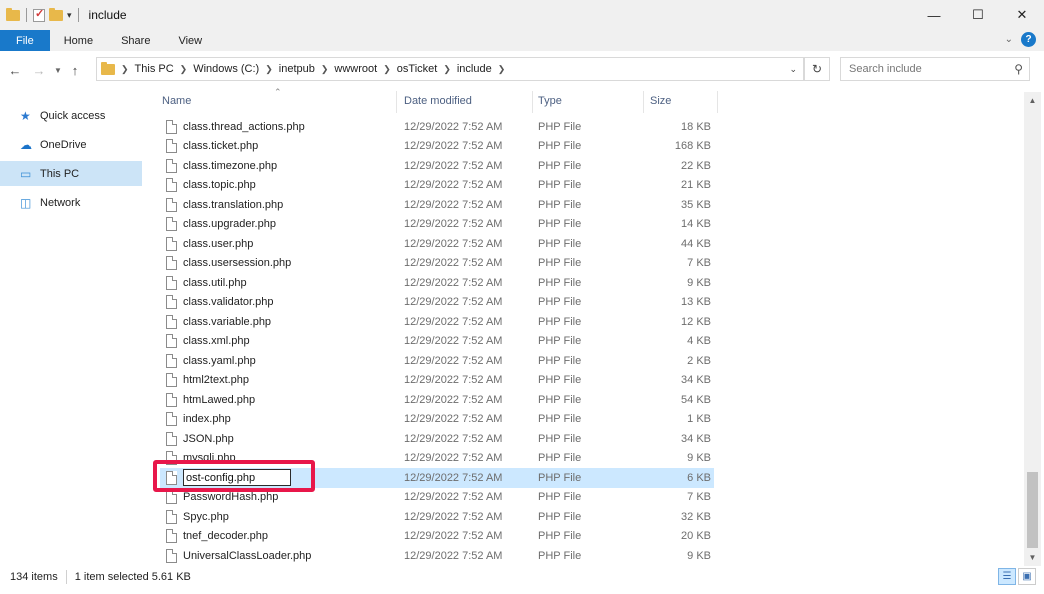 The image size is (1044, 594). I want to click on file-size: 6 KB, so click(699, 477).